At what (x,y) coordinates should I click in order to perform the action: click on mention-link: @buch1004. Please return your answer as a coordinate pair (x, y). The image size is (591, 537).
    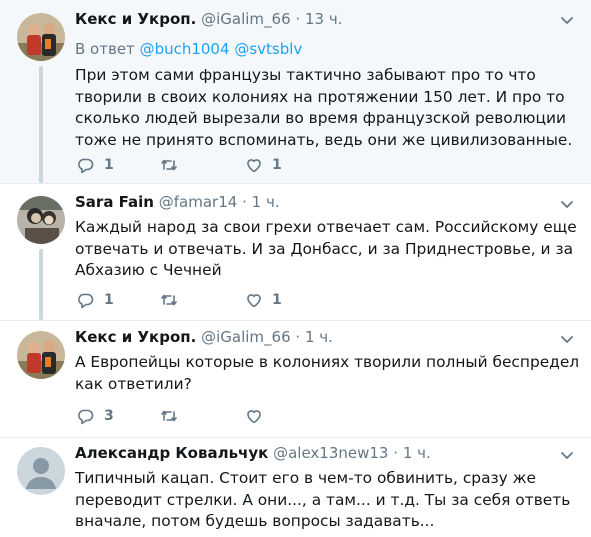
    Looking at the image, I should click on (185, 49).